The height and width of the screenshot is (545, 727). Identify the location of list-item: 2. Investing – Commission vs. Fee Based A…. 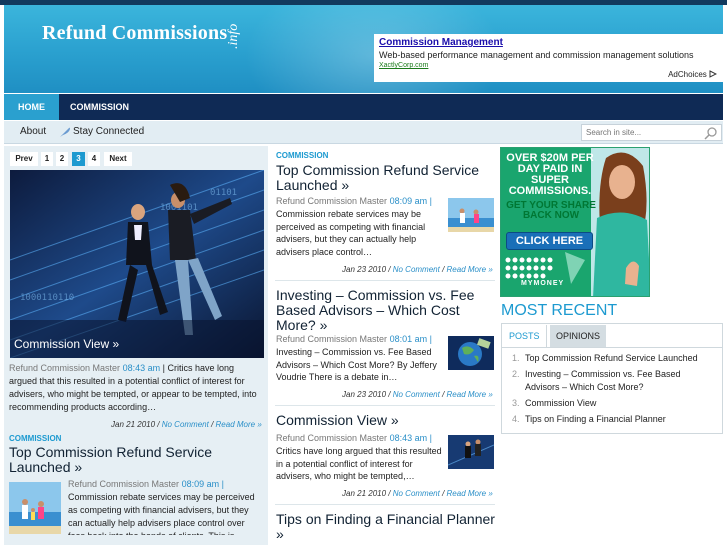
(614, 381).